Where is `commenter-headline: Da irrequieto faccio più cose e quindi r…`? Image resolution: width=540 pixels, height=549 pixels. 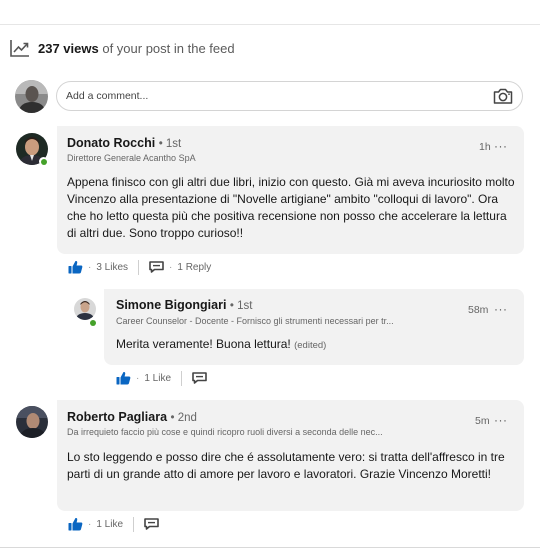
commenter-headline: Da irrequieto faccio più cose e quindi r… is located at coordinates (225, 432).